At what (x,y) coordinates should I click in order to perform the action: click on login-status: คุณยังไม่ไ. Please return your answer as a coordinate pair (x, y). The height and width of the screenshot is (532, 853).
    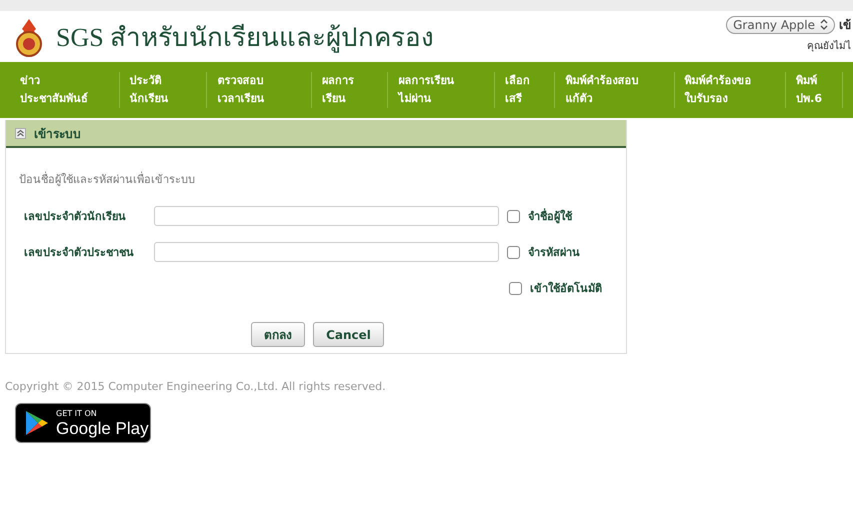
    Looking at the image, I should click on (829, 46).